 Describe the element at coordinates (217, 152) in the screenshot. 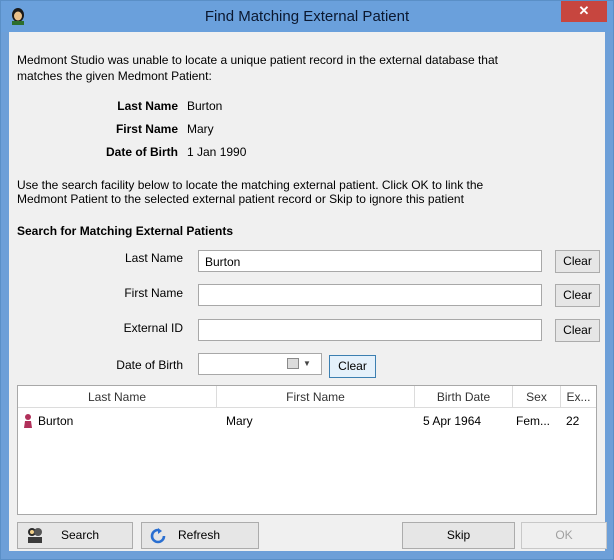

I see `patient-dob-value: 1 Jan 1990` at that location.